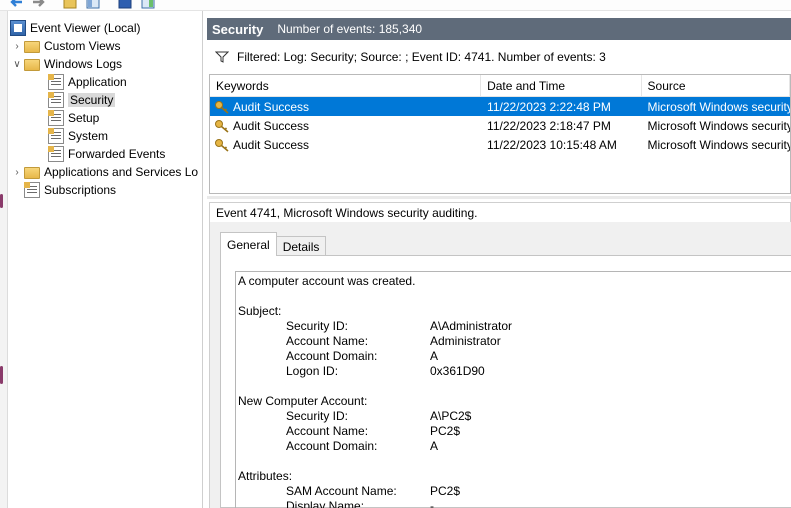 The height and width of the screenshot is (508, 791). What do you see at coordinates (85, 28) in the screenshot?
I see `tree-item-label: Event Viewer (Local)` at bounding box center [85, 28].